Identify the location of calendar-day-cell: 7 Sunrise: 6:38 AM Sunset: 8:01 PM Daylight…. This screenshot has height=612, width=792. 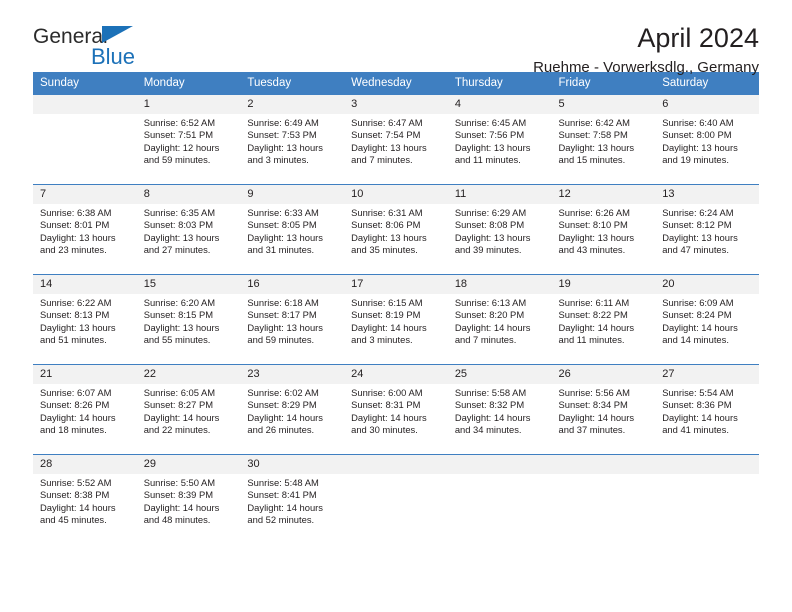
(85, 229).